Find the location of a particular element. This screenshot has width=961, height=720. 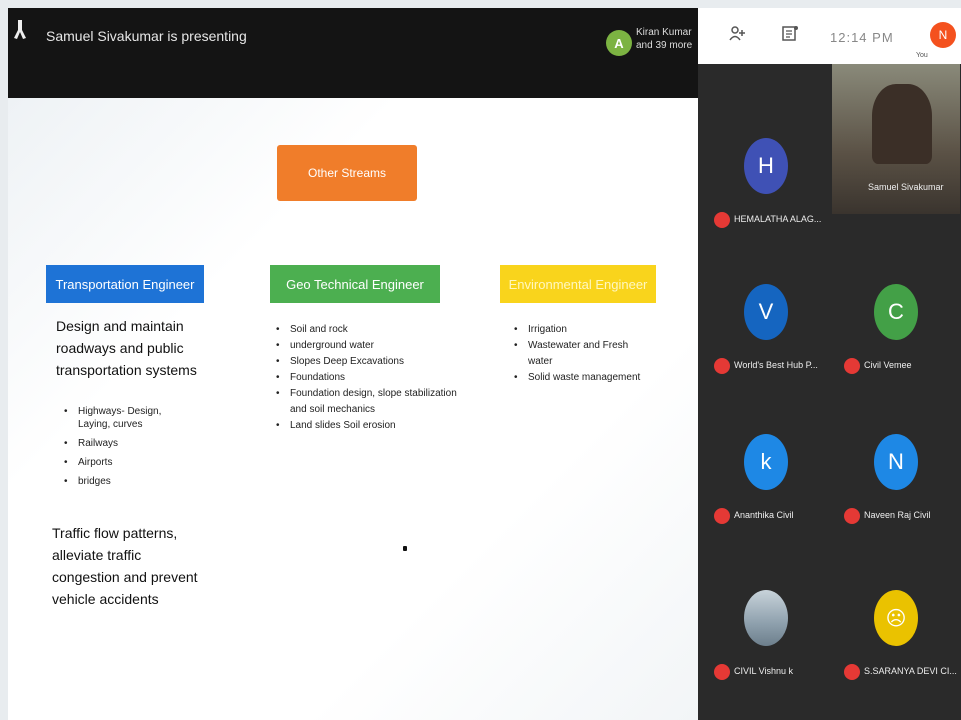

participant-name: Ananthika Civil is located at coordinates (764, 515).